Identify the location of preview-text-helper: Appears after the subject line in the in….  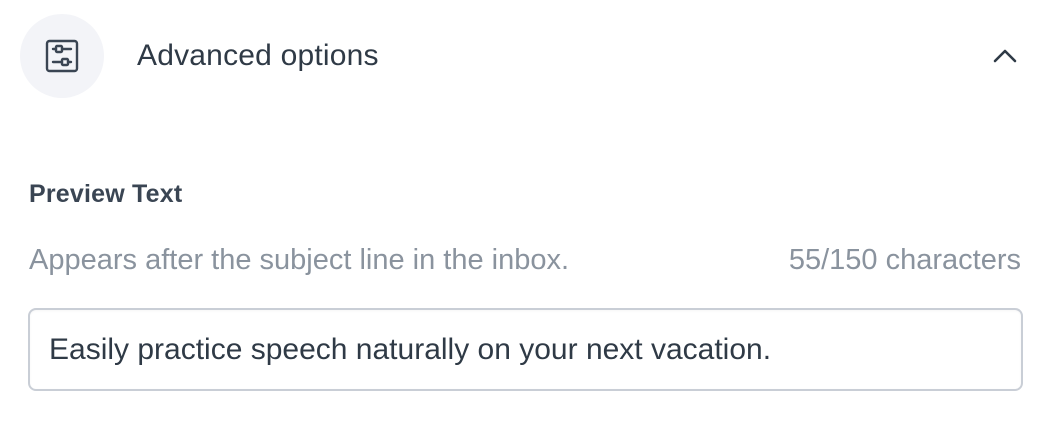
(299, 260).